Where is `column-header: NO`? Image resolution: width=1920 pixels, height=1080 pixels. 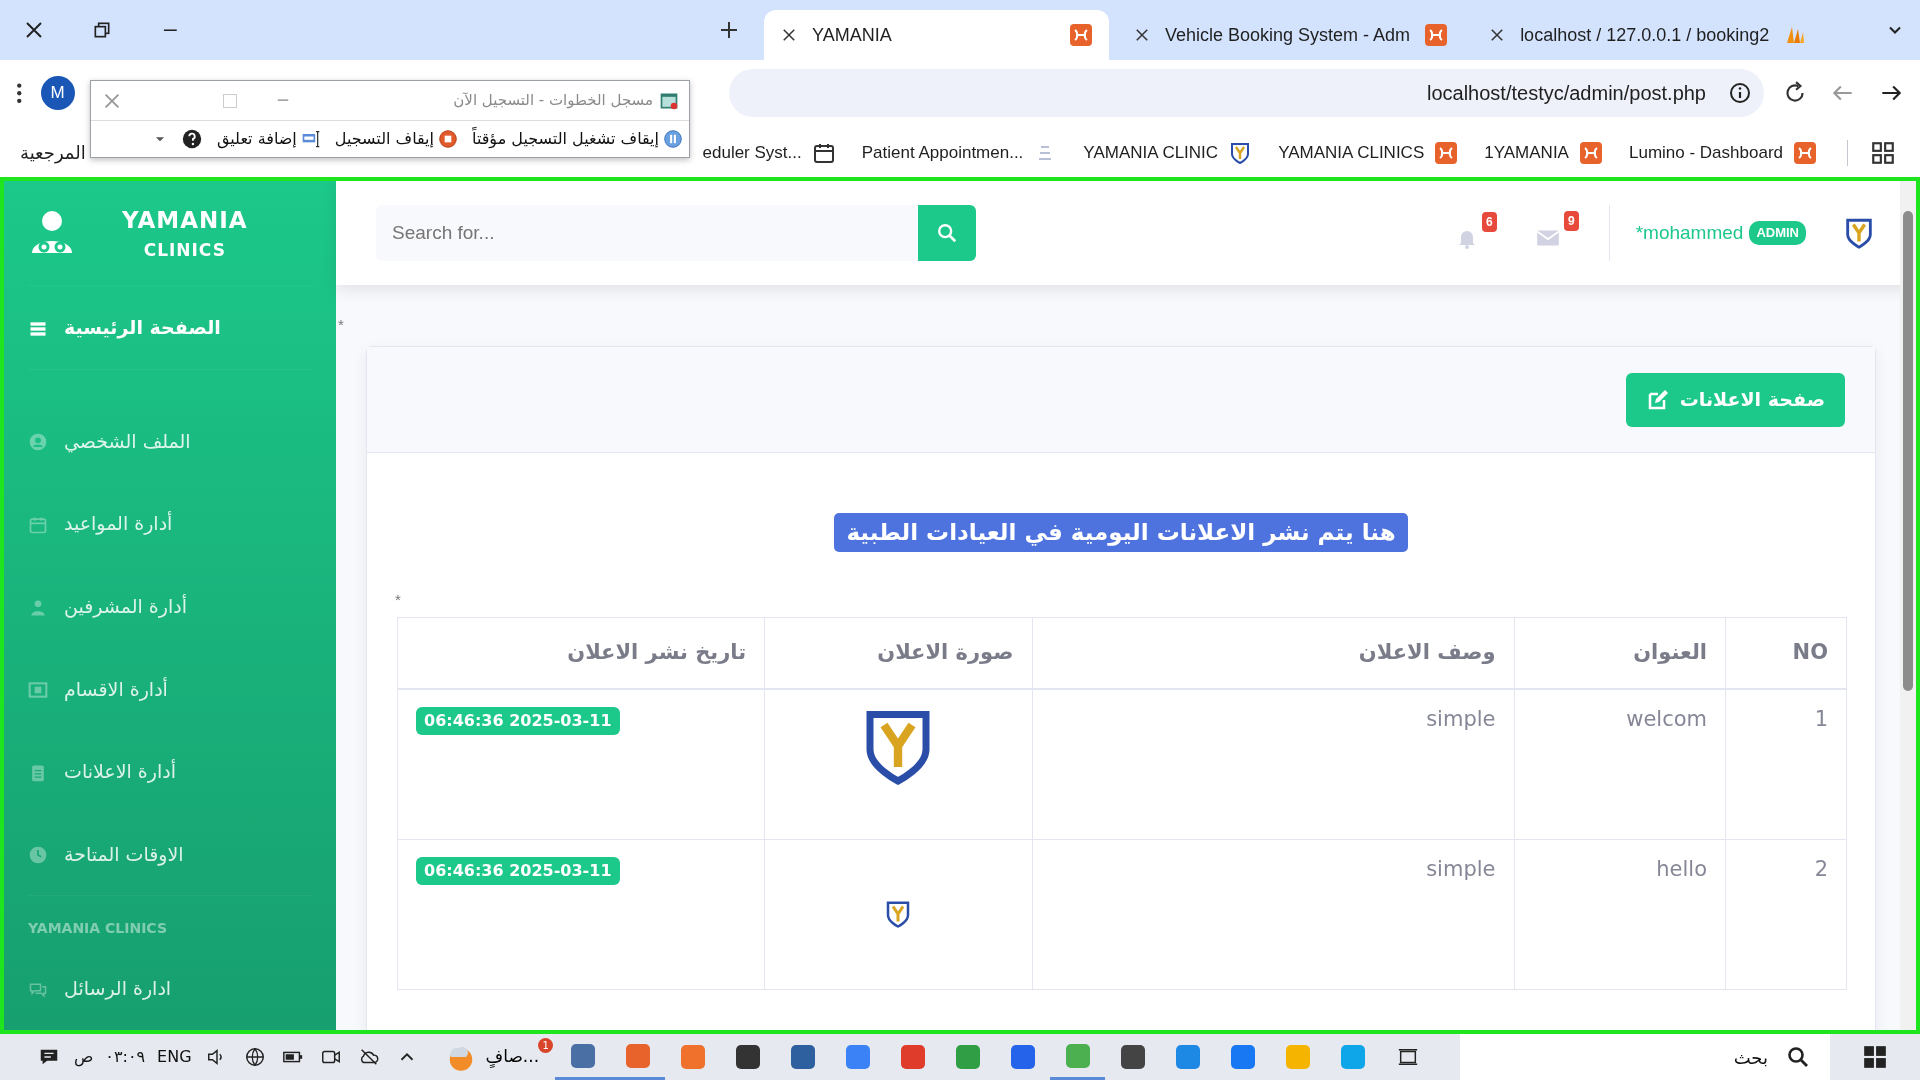 column-header: NO is located at coordinates (1786, 653).